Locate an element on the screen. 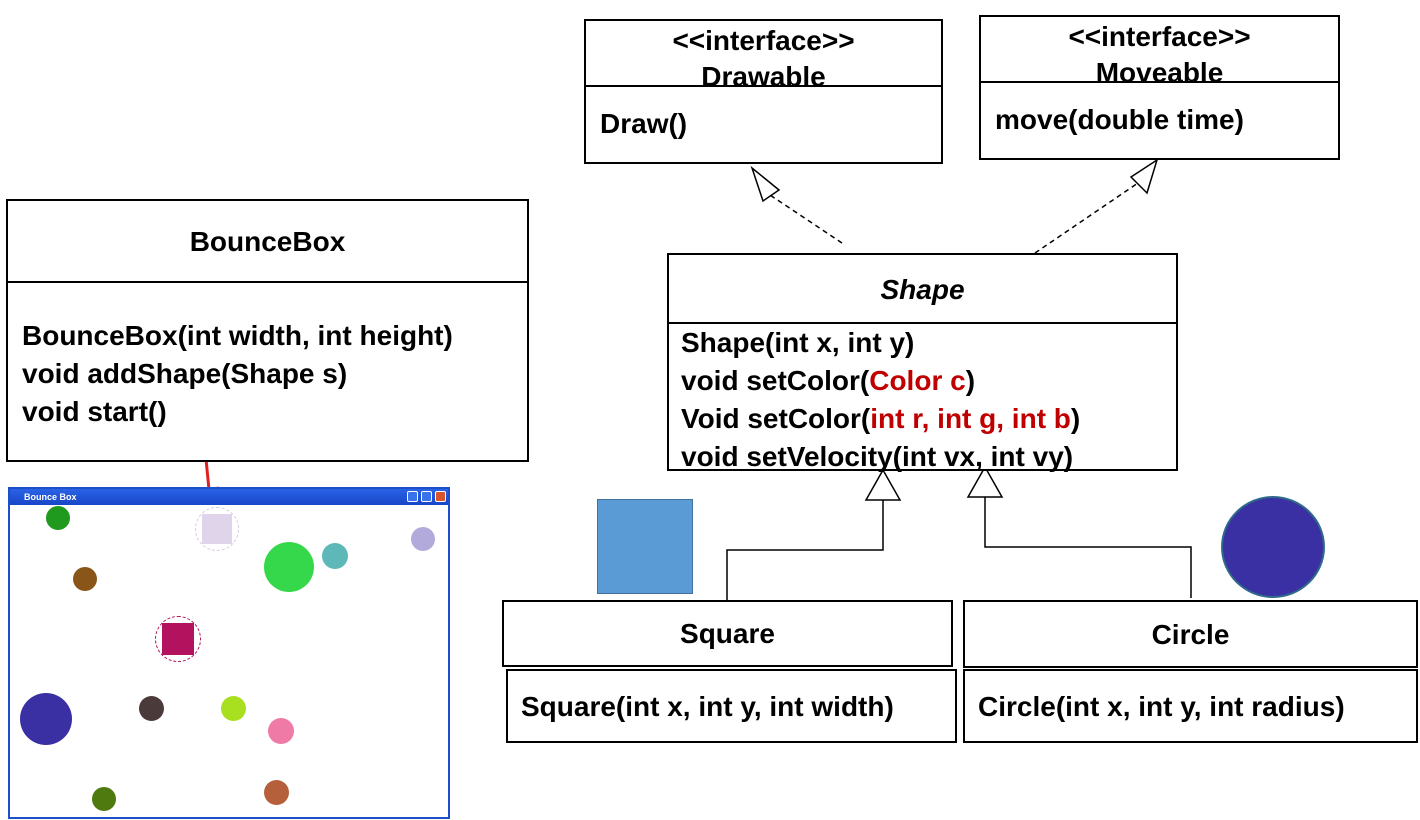 This screenshot has height=820, width=1420. bounce-box-window: Bounce Box is located at coordinates (229, 653).